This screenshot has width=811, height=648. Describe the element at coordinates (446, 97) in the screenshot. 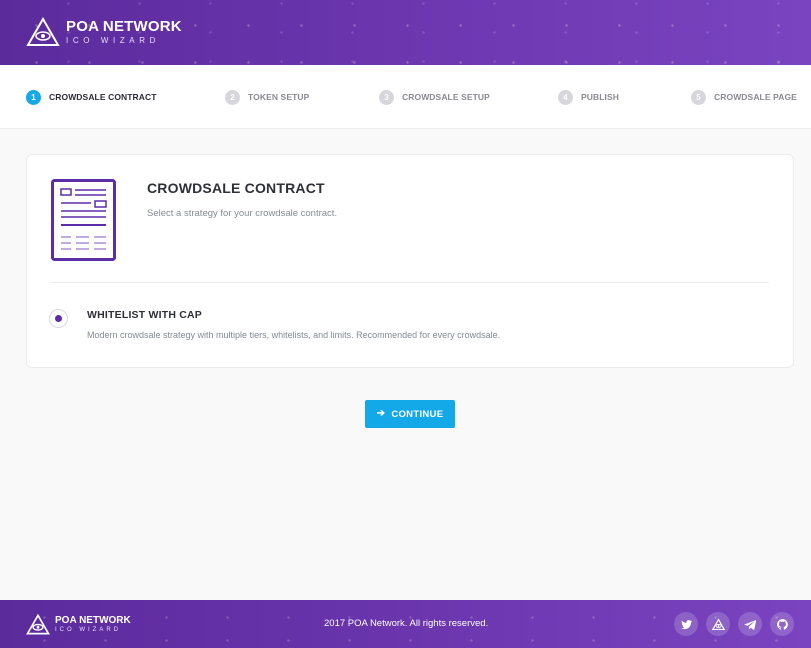

I see `step-label: CROWDSALE SETUP` at that location.